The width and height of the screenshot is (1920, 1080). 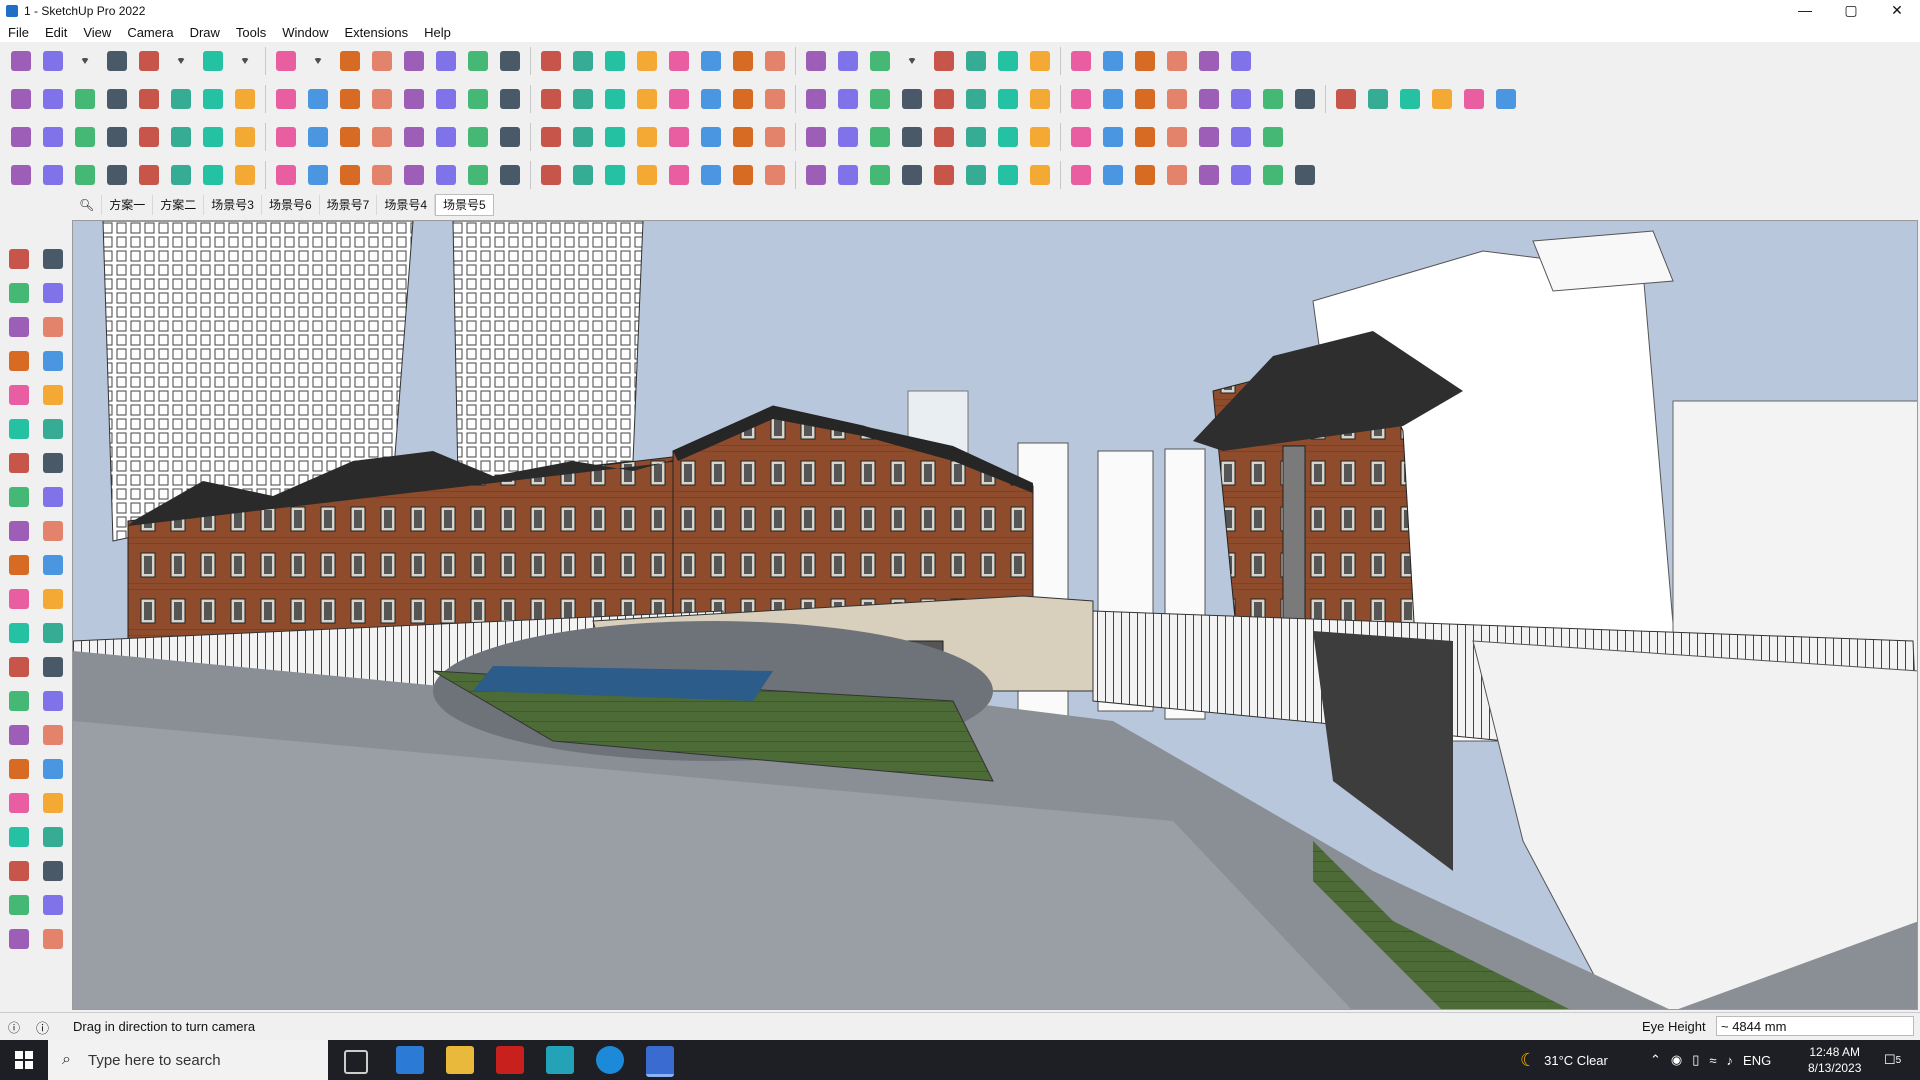 What do you see at coordinates (647, 99) in the screenshot?
I see `house-c-icon` at bounding box center [647, 99].